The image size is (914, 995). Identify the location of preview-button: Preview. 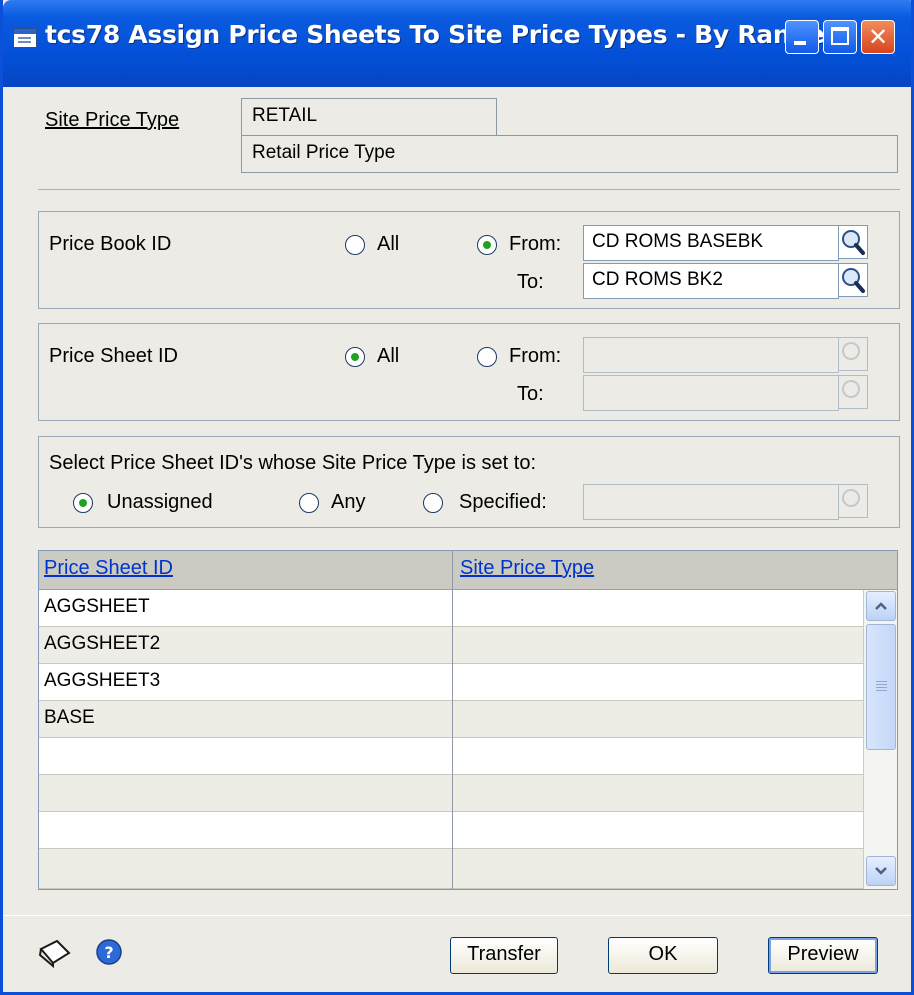
(823, 955).